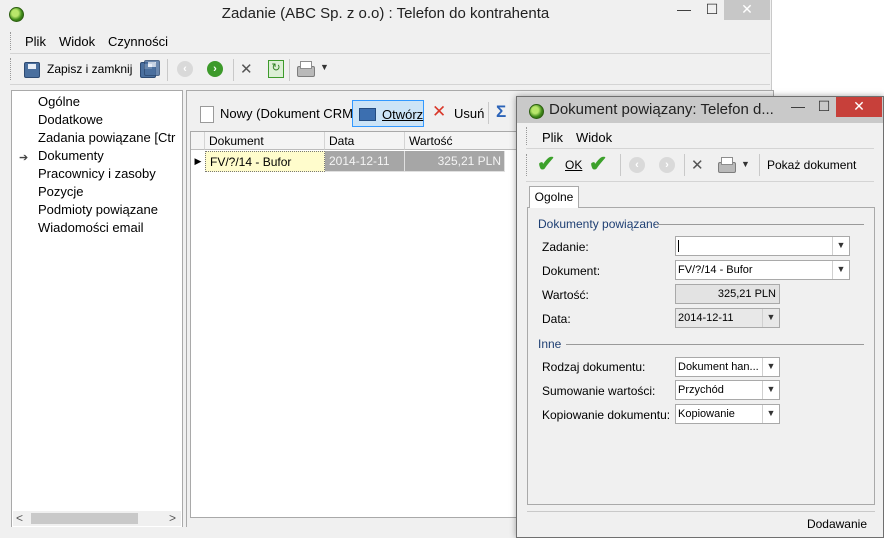  Describe the element at coordinates (77, 41) in the screenshot. I see `menu-view: Widok` at that location.